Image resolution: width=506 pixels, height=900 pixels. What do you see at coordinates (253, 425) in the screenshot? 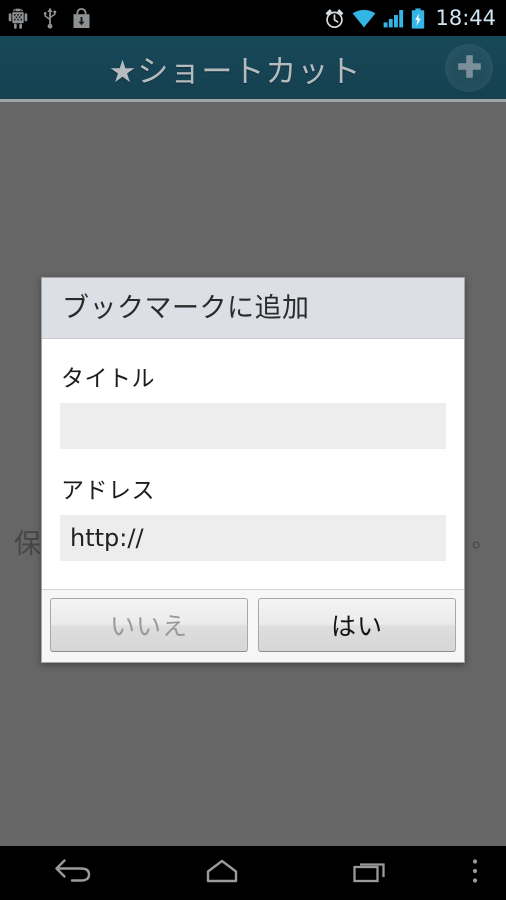
I see `title-input` at bounding box center [253, 425].